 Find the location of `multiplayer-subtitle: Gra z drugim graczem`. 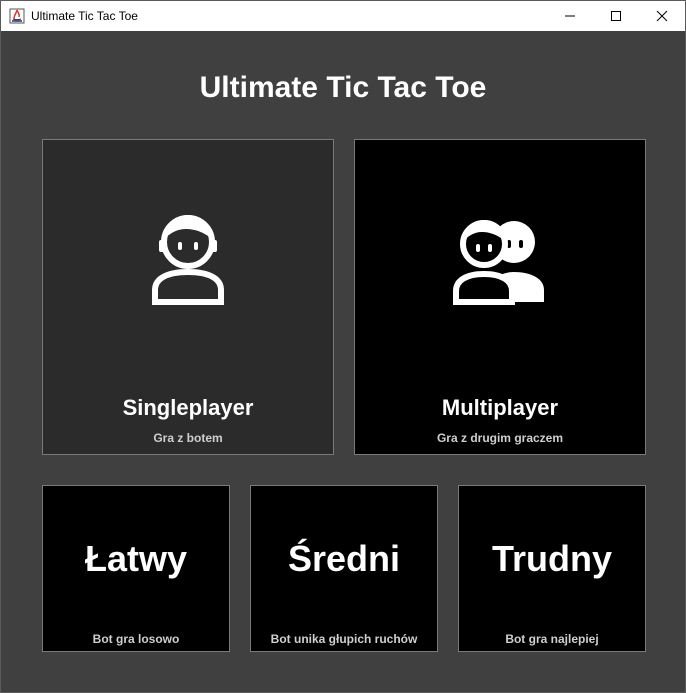

multiplayer-subtitle: Gra z drugim graczem is located at coordinates (500, 438).